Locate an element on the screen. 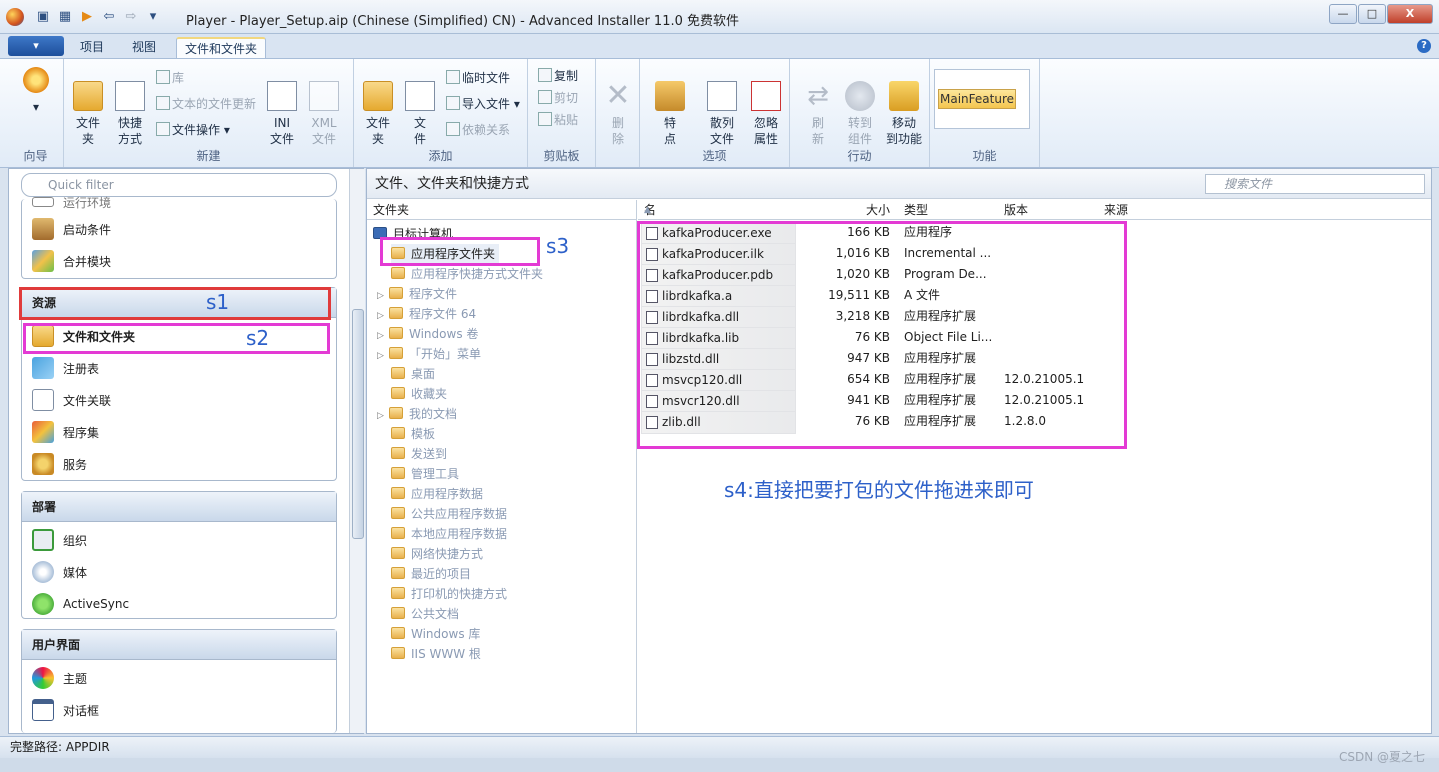 The width and height of the screenshot is (1439, 772). tree-item: 应用程序数据 is located at coordinates (437, 494).